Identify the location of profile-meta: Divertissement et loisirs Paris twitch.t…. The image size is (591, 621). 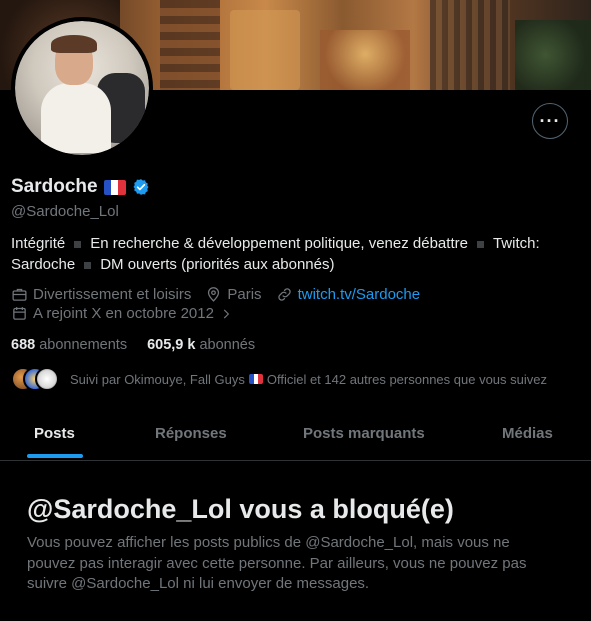
(222, 294).